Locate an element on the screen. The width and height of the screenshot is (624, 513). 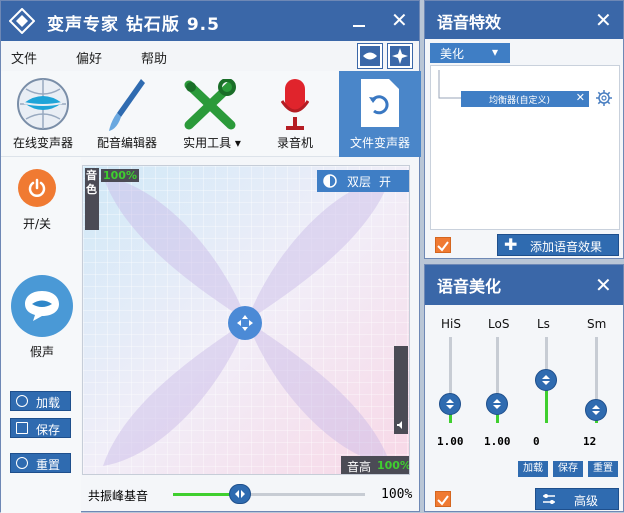
load-button: 加载 is located at coordinates (40, 401).